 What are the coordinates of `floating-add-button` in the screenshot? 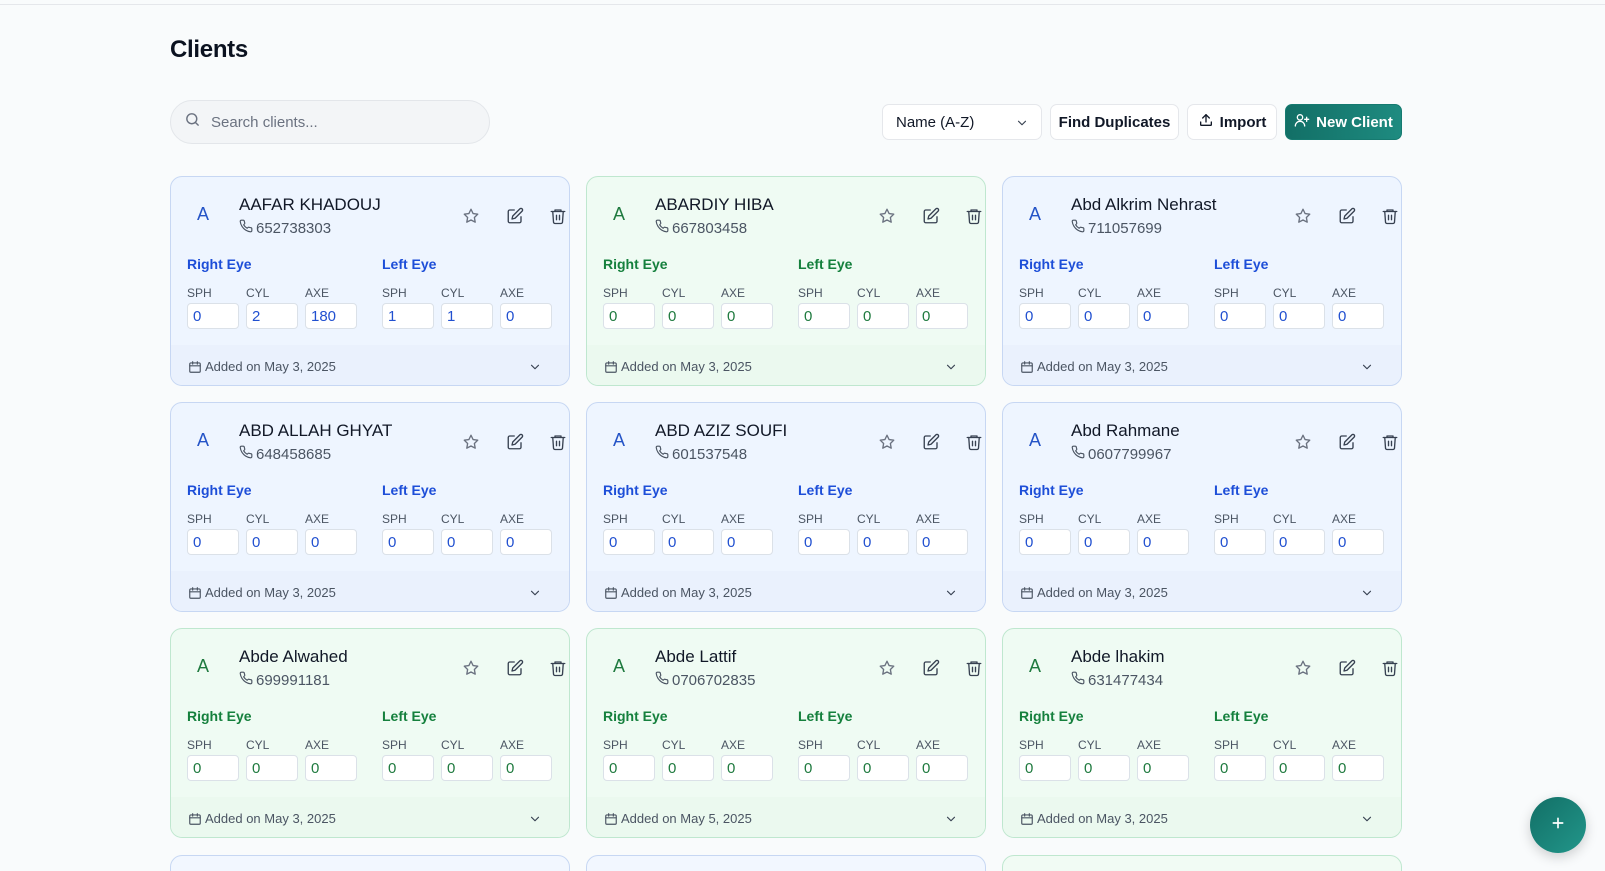 It's located at (1558, 825).